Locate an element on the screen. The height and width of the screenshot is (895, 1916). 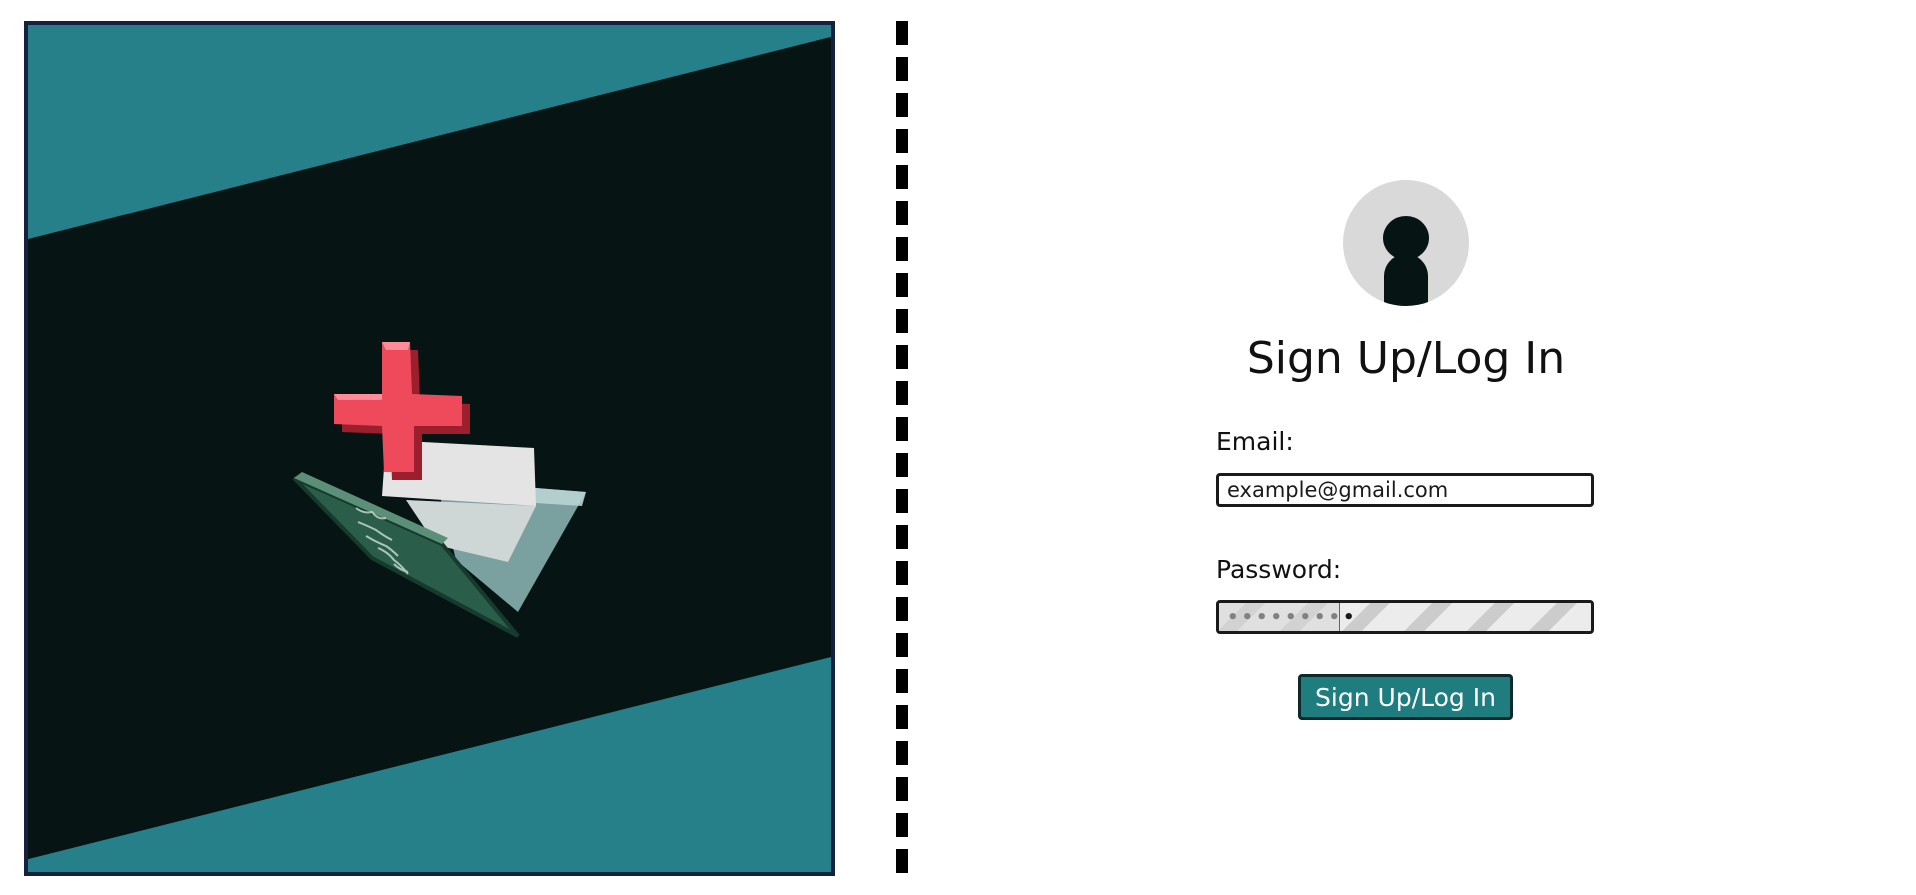
password-field is located at coordinates (1405, 617).